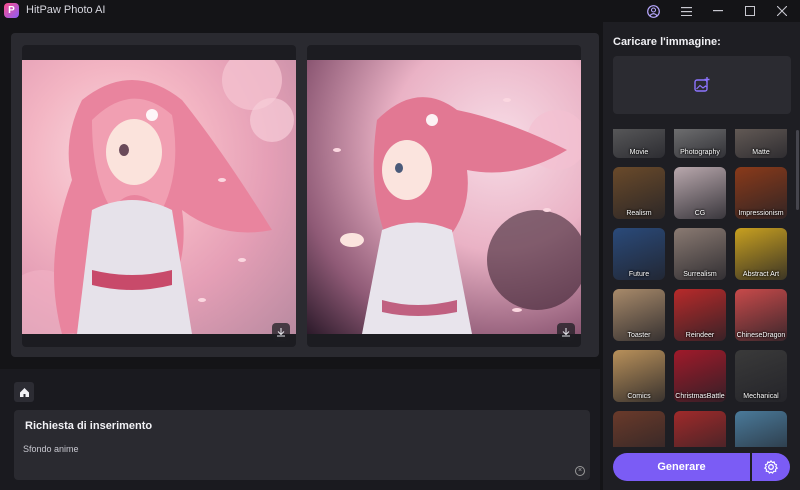 Image resolution: width=800 pixels, height=490 pixels. What do you see at coordinates (24, 392) in the screenshot?
I see `home-icon` at bounding box center [24, 392].